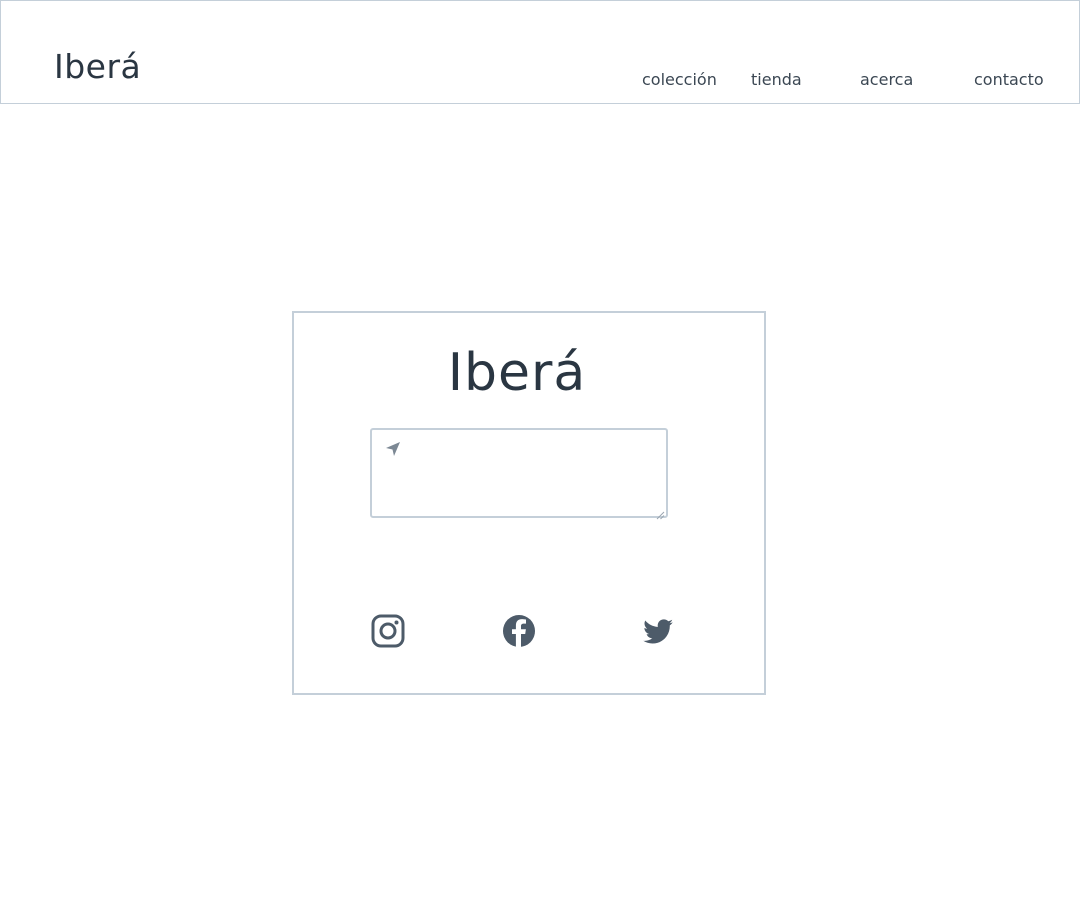  Describe the element at coordinates (388, 631) in the screenshot. I see `instagram-icon` at that location.